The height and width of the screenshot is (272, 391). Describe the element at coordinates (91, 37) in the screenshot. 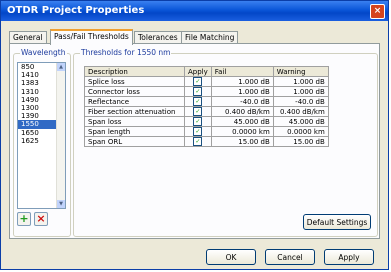

I see `tab-pass-fail-thresholds: Pass/Fail Thresholds` at that location.